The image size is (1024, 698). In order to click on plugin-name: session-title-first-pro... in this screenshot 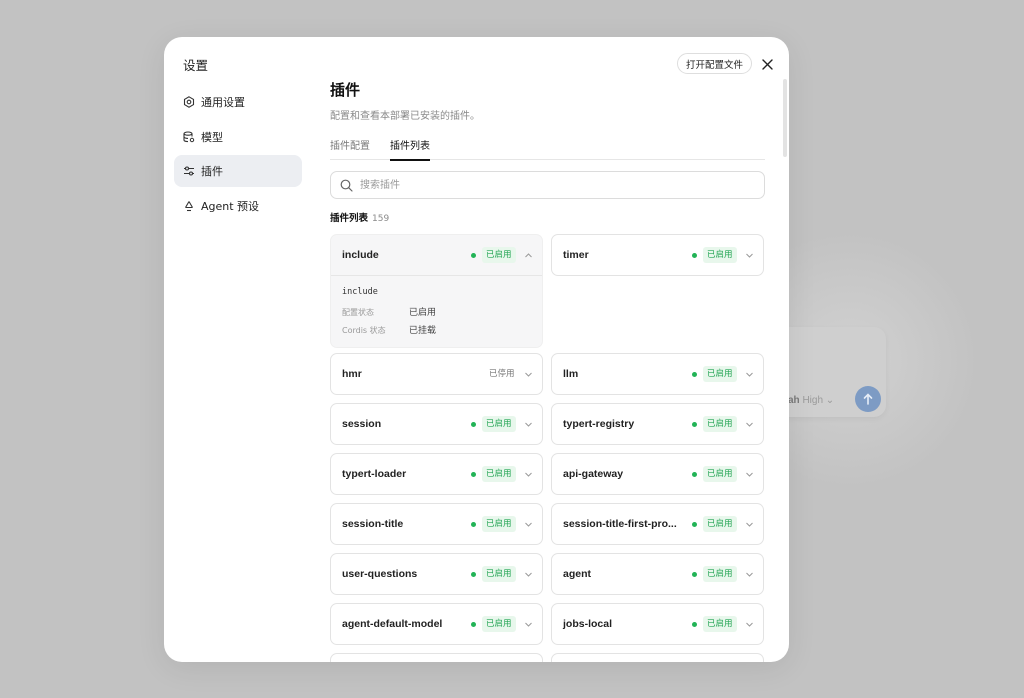, I will do `click(620, 524)`.